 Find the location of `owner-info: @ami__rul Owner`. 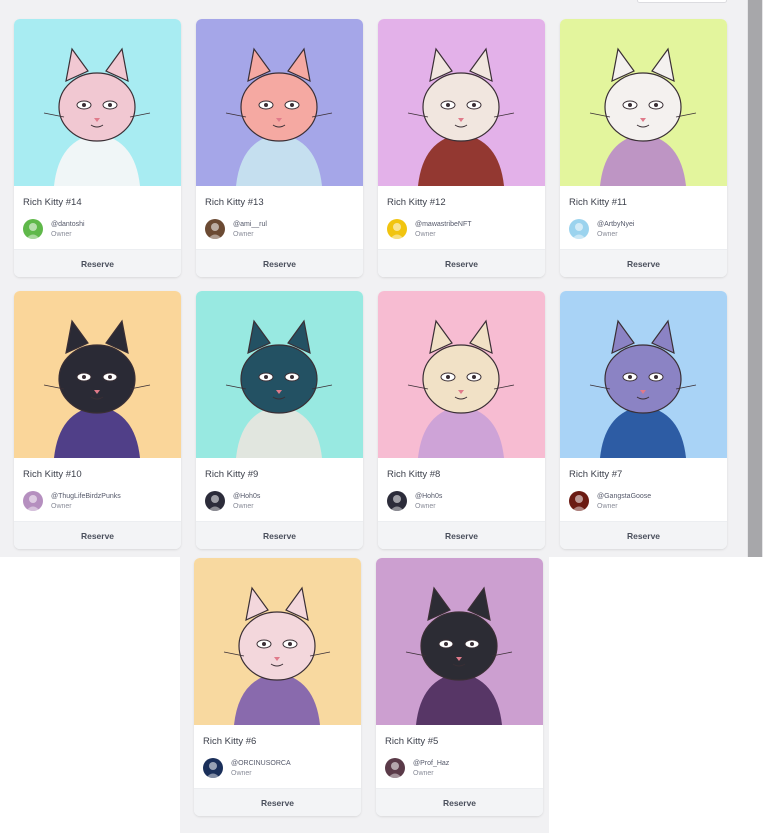

owner-info: @ami__rul Owner is located at coordinates (280, 230).